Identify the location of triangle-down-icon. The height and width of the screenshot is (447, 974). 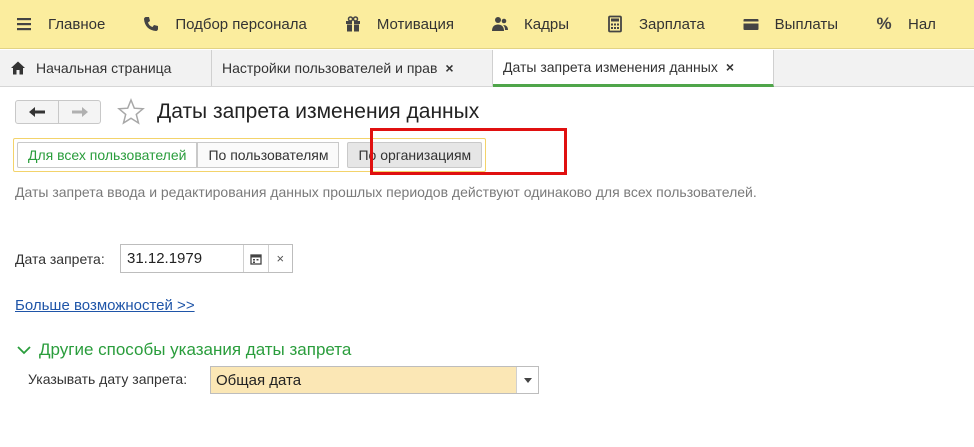
(527, 380).